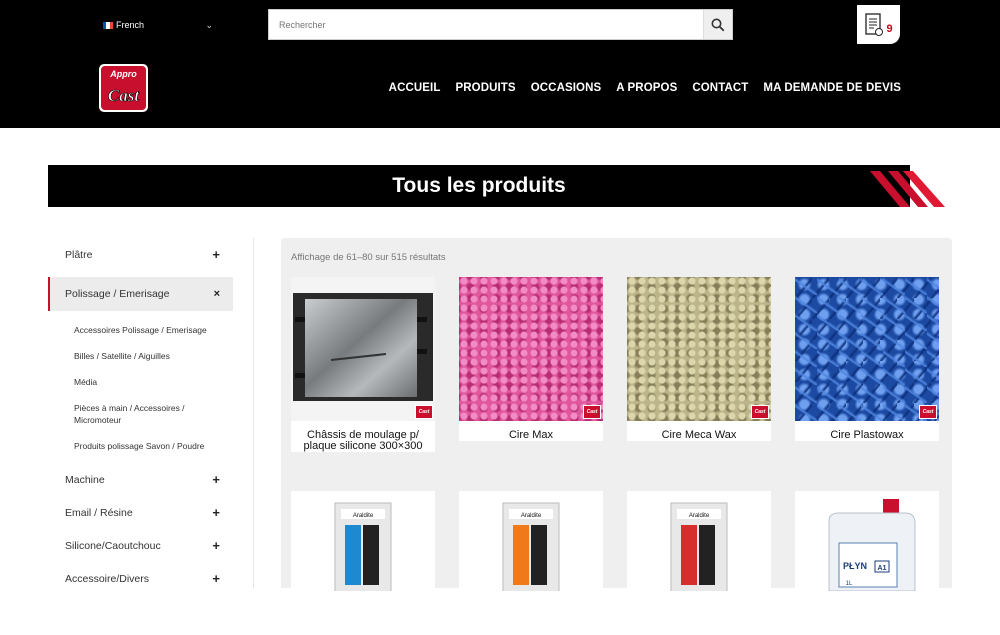 This screenshot has width=1000, height=635. I want to click on product-card: PŁYN A1 1L, so click(867, 563).